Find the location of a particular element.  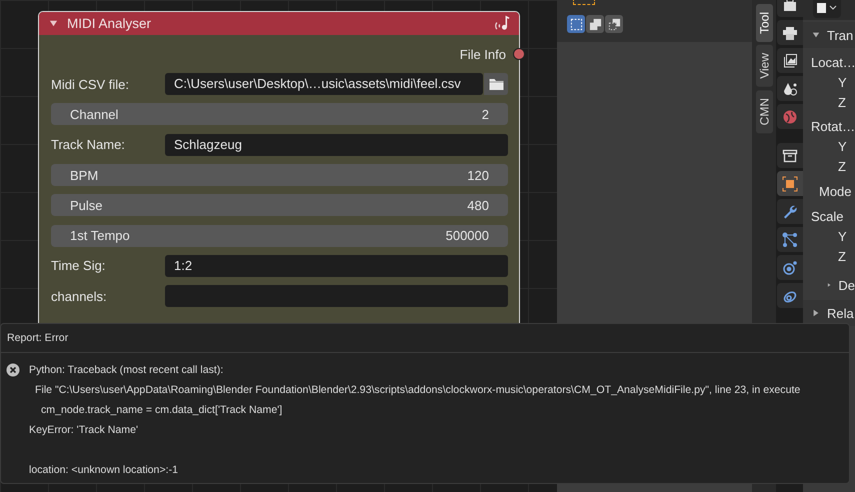

field-label: Track Name: is located at coordinates (88, 144).